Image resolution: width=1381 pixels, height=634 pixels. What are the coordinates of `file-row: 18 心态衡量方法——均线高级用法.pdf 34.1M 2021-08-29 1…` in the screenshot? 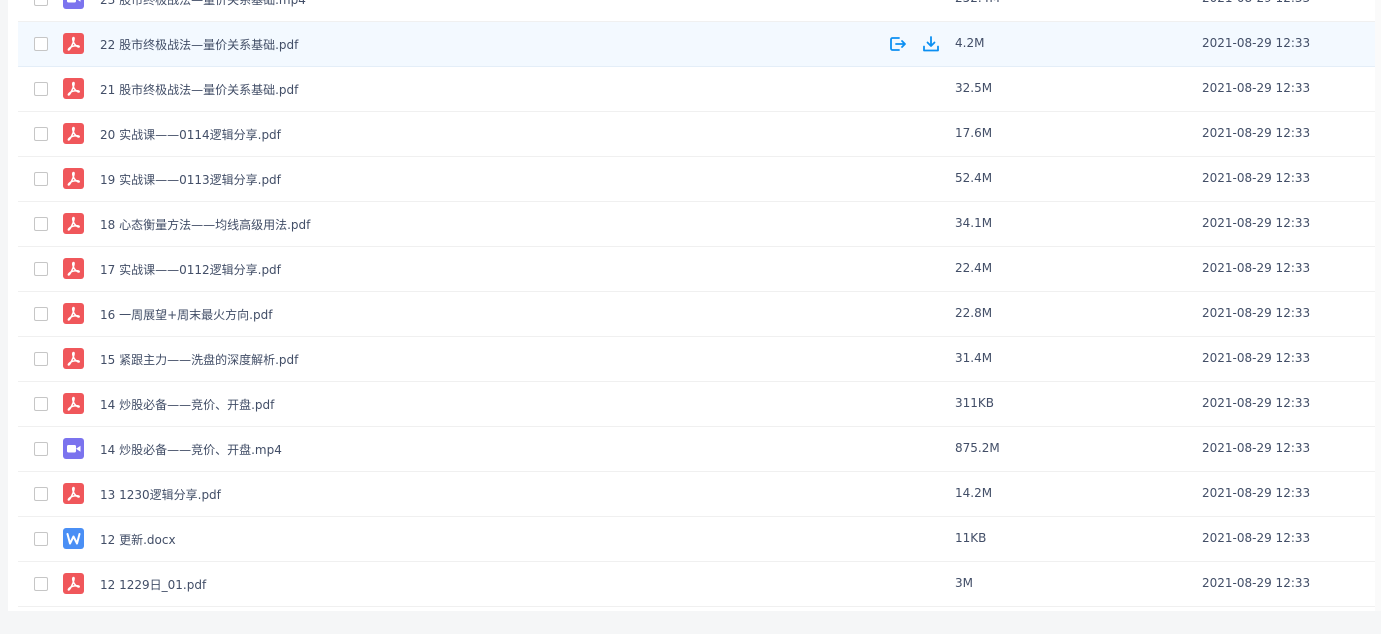 It's located at (699, 224).